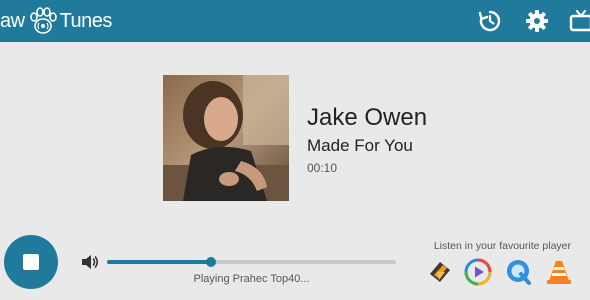 Image resolution: width=590 pixels, height=300 pixels. What do you see at coordinates (478, 272) in the screenshot?
I see `windows-media-player-icon` at bounding box center [478, 272].